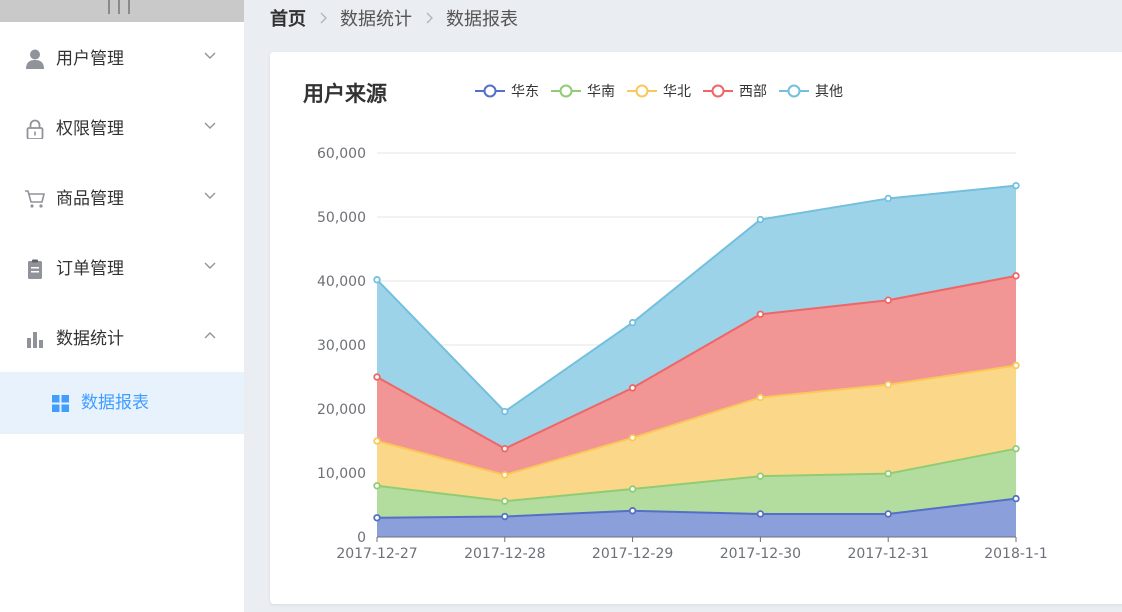 This screenshot has width=1122, height=612. Describe the element at coordinates (341, 282) in the screenshot. I see `y-tick-label: 40,000` at that location.